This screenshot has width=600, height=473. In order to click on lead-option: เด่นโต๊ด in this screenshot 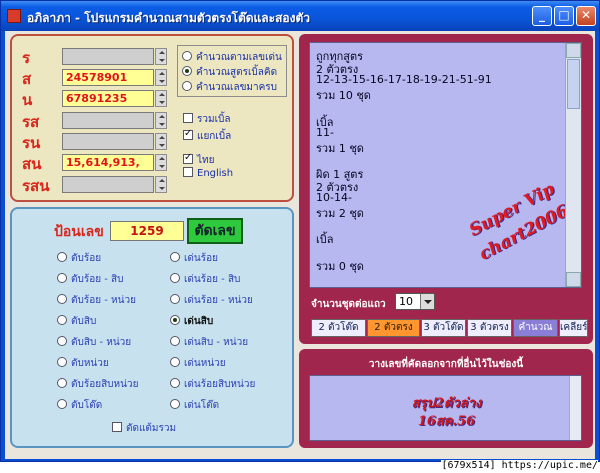, I will do `click(194, 405)`.